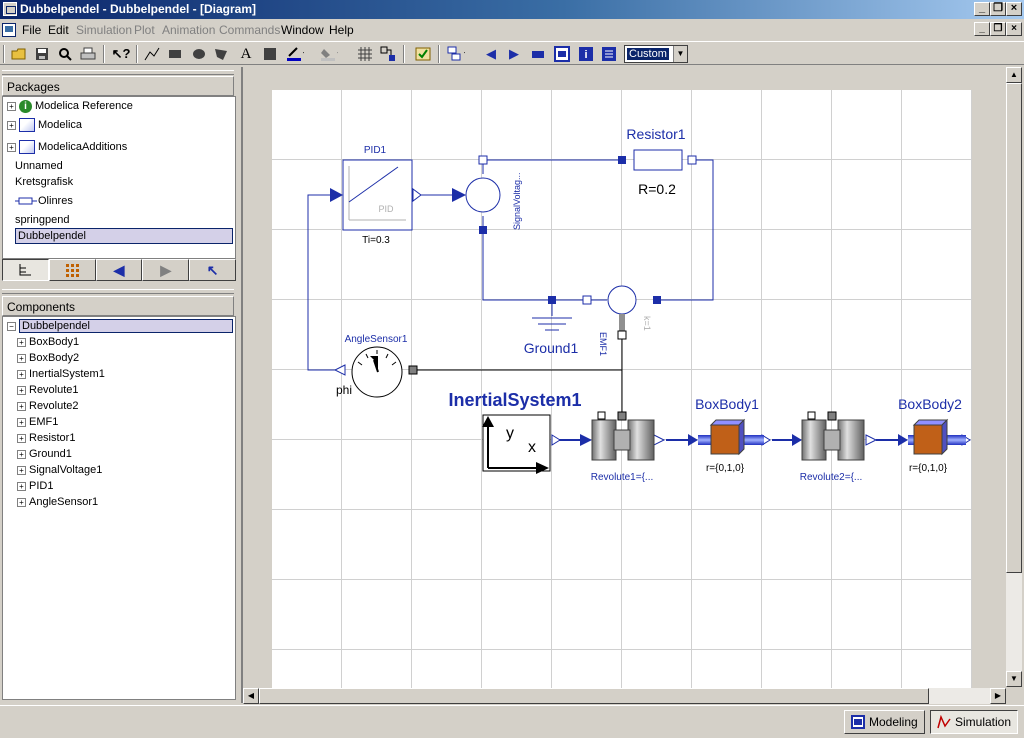 The height and width of the screenshot is (738, 1024). I want to click on scroll-down-button: ▼, so click(1014, 679).